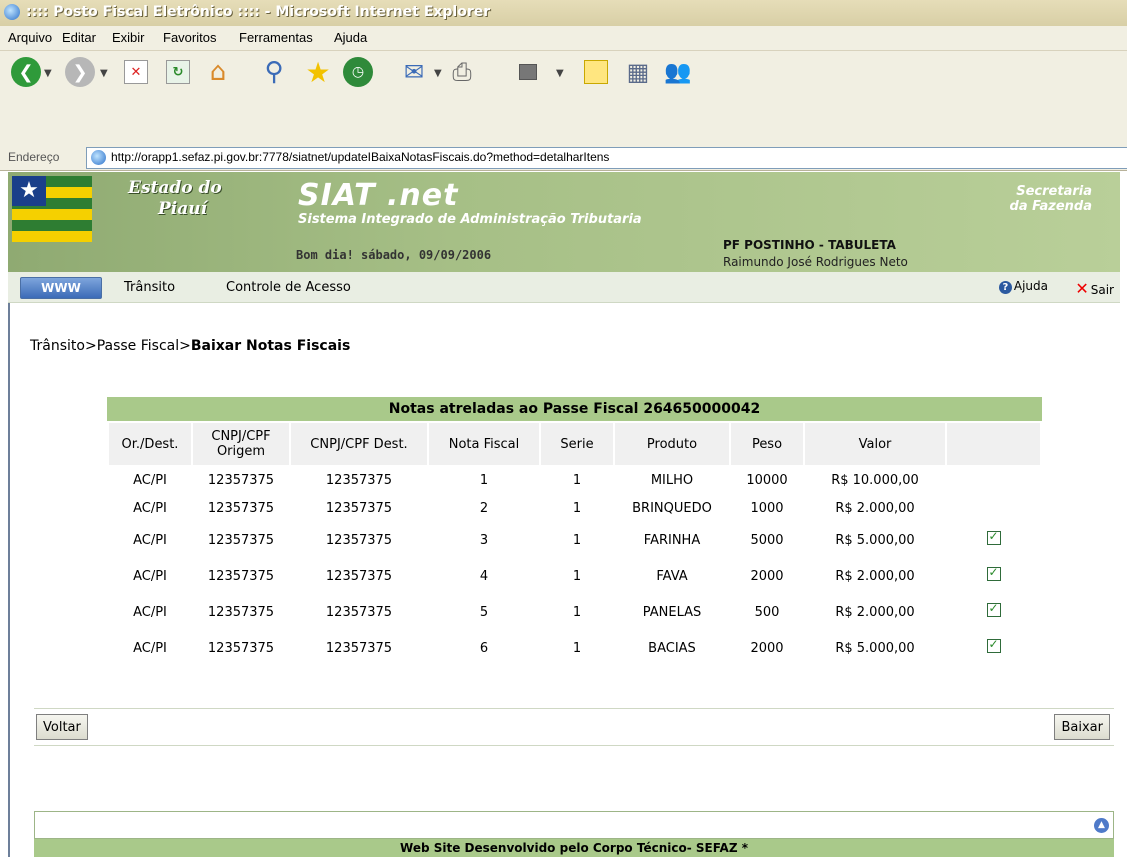 This screenshot has height=857, width=1127. What do you see at coordinates (672, 480) in the screenshot?
I see `cell-produto: MILHO` at bounding box center [672, 480].